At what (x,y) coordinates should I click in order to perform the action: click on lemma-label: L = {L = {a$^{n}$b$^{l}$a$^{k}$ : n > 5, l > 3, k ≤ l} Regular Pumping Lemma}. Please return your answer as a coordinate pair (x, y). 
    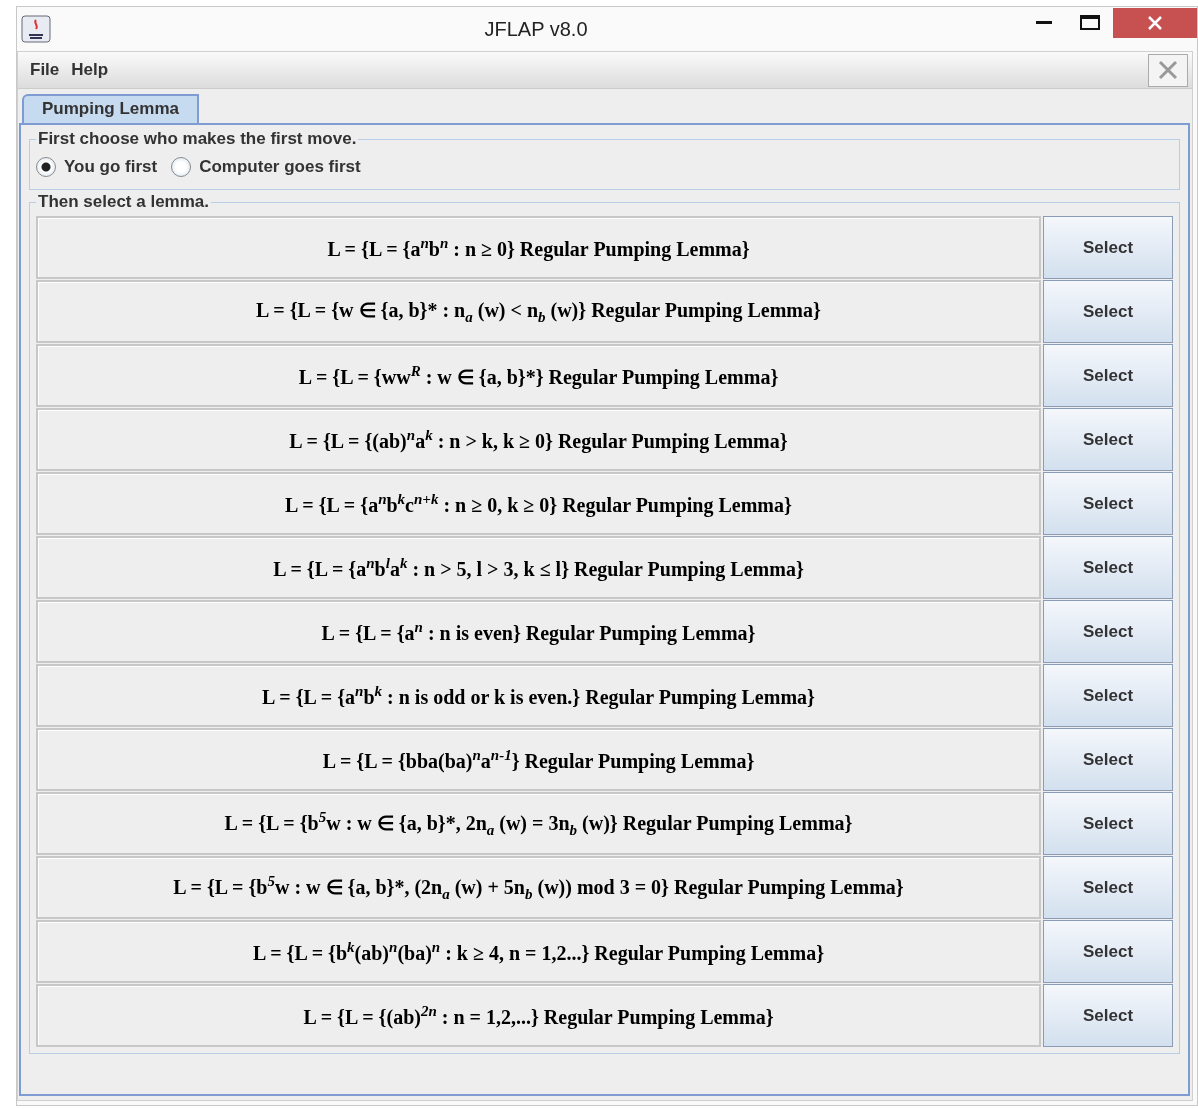
    Looking at the image, I should click on (538, 567).